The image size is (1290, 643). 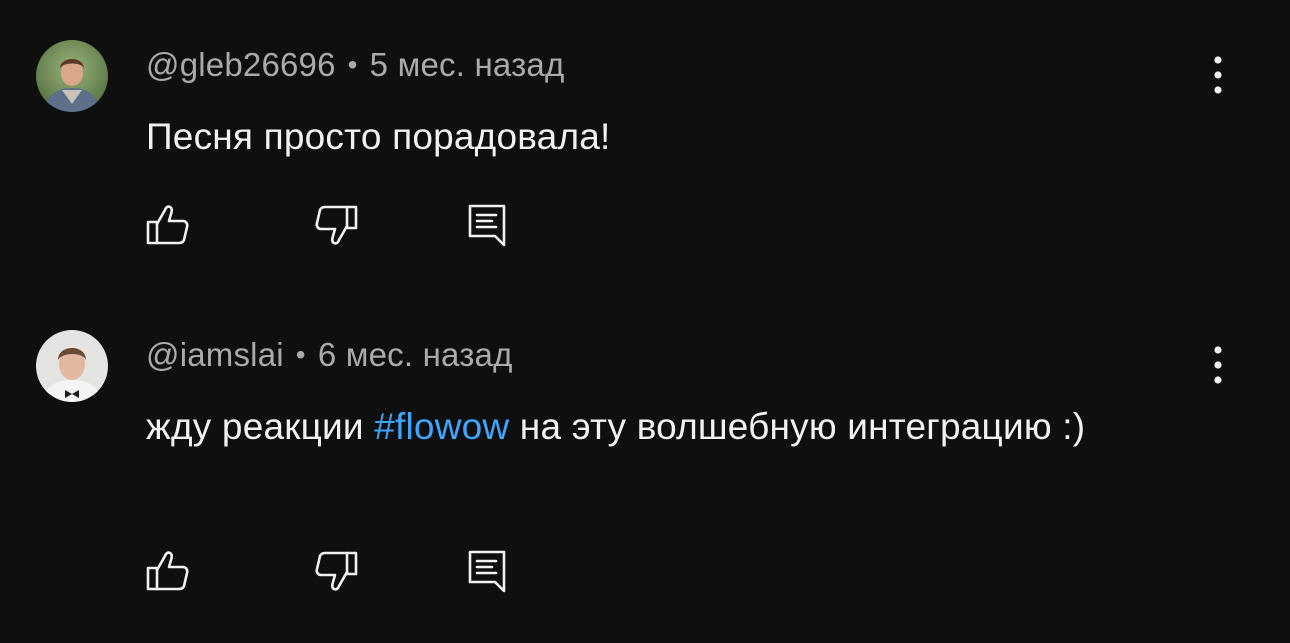 What do you see at coordinates (441, 426) in the screenshot?
I see `hashtag-link: #flowow` at bounding box center [441, 426].